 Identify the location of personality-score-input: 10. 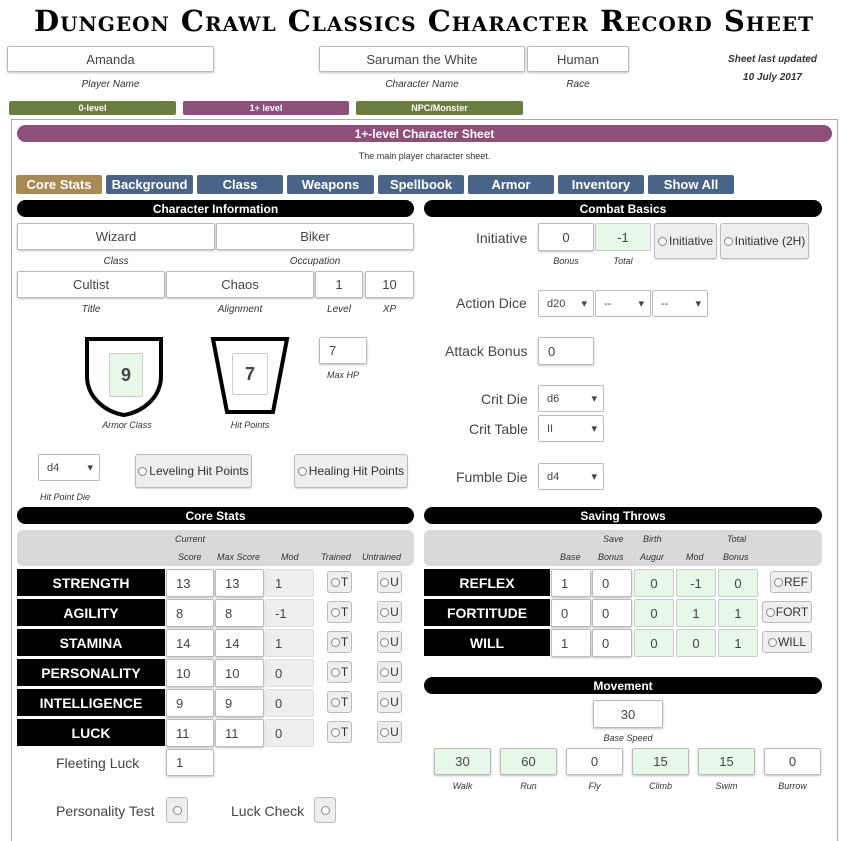
(190, 673).